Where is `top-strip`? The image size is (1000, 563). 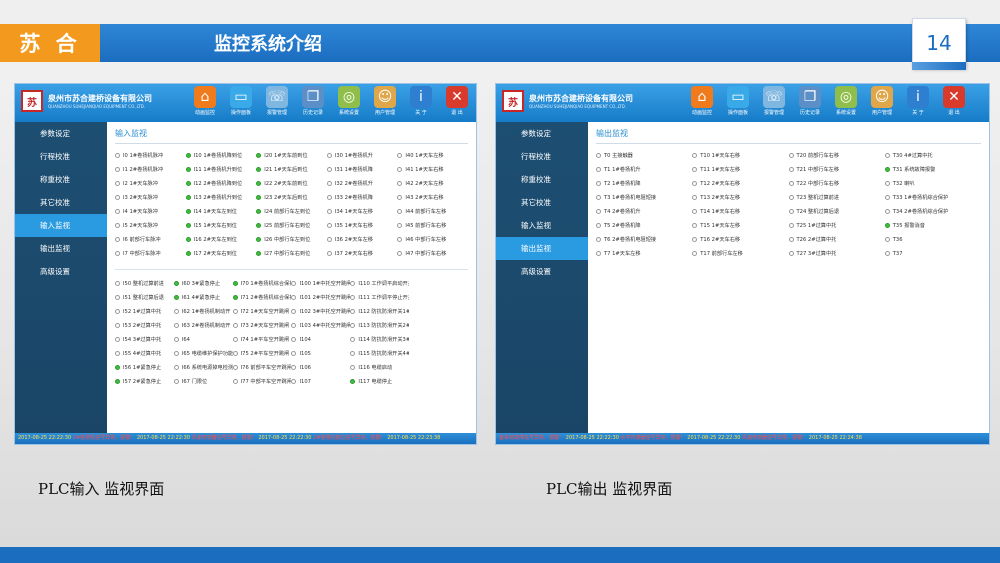 top-strip is located at coordinates (500, 12).